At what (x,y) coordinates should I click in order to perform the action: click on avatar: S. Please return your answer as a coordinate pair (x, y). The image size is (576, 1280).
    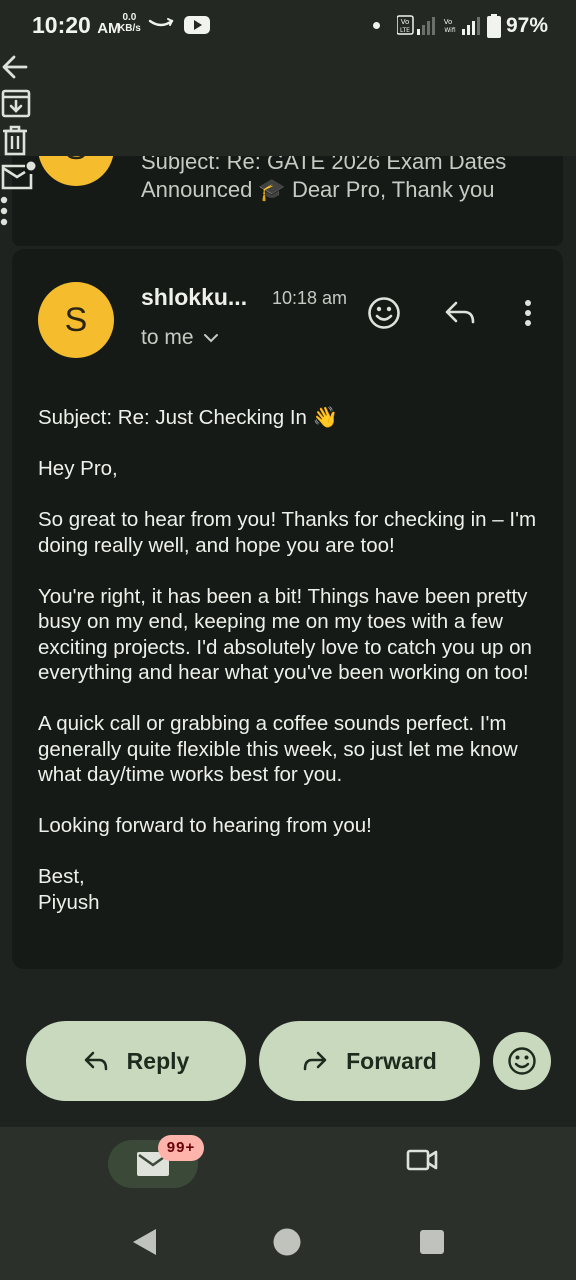
    Looking at the image, I should click on (76, 320).